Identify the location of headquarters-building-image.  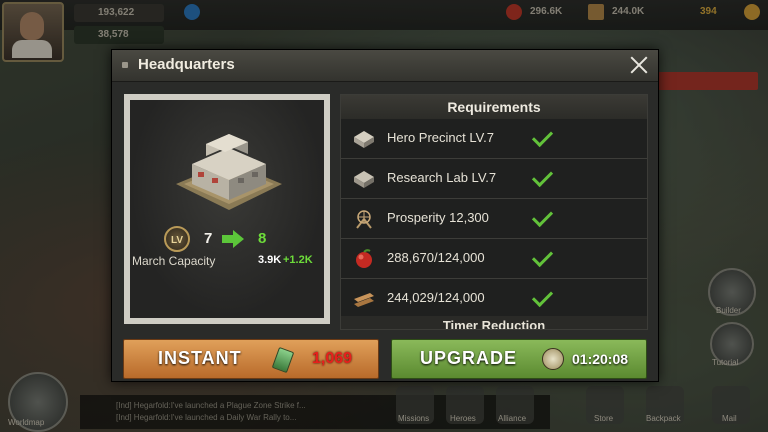
(229, 172).